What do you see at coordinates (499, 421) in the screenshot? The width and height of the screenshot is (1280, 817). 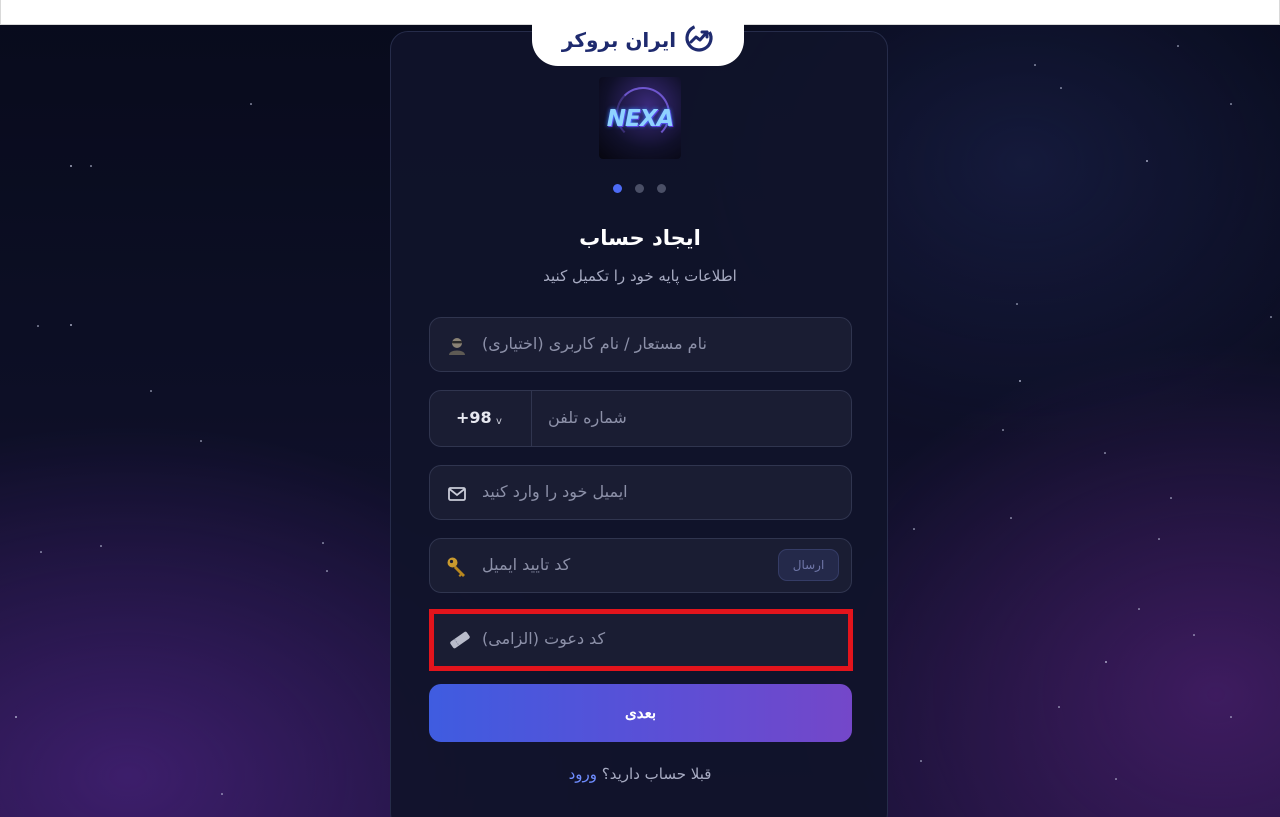 I see `chevron-down-icon: v` at bounding box center [499, 421].